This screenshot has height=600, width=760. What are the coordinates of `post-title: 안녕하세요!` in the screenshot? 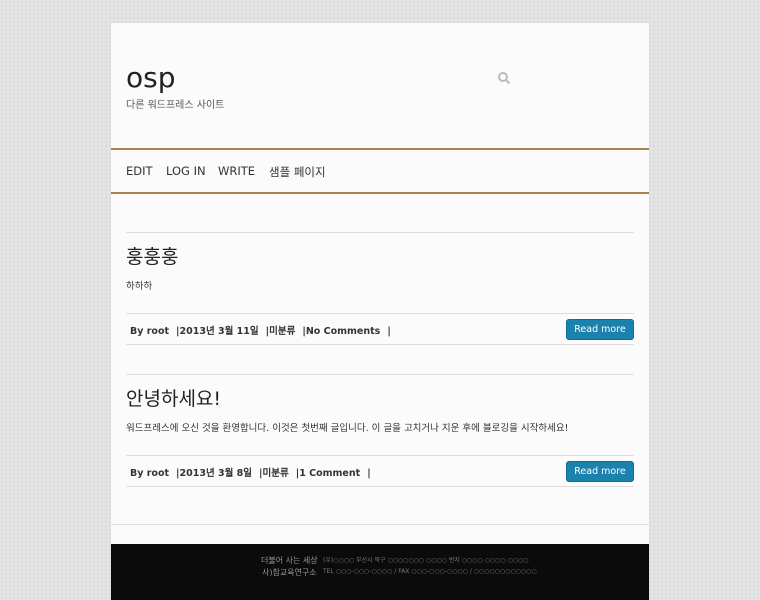 It's located at (173, 397).